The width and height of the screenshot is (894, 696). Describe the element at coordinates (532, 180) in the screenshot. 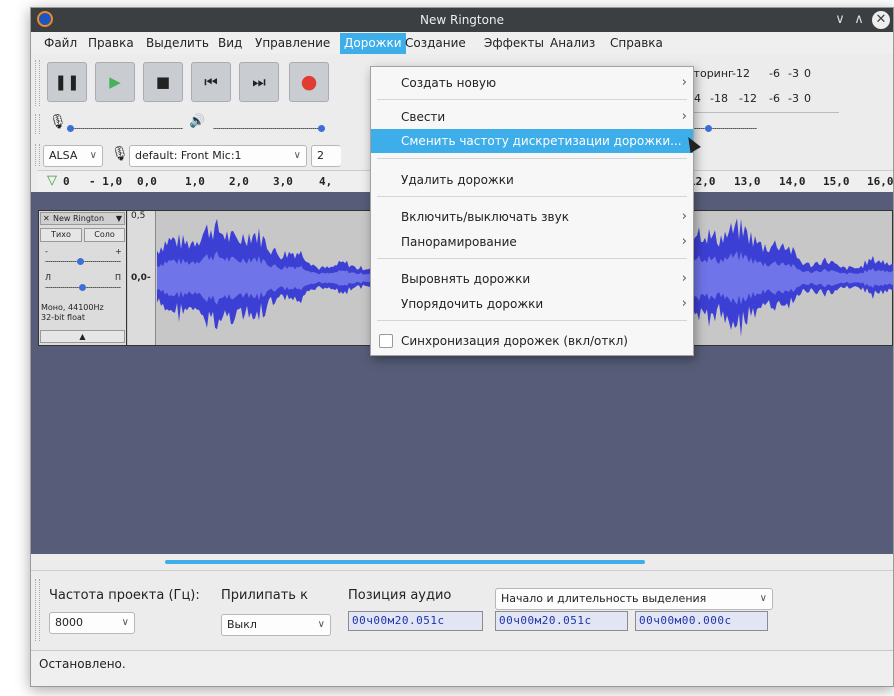

I see `menu-remove-tracks: Удалить дорожки` at that location.